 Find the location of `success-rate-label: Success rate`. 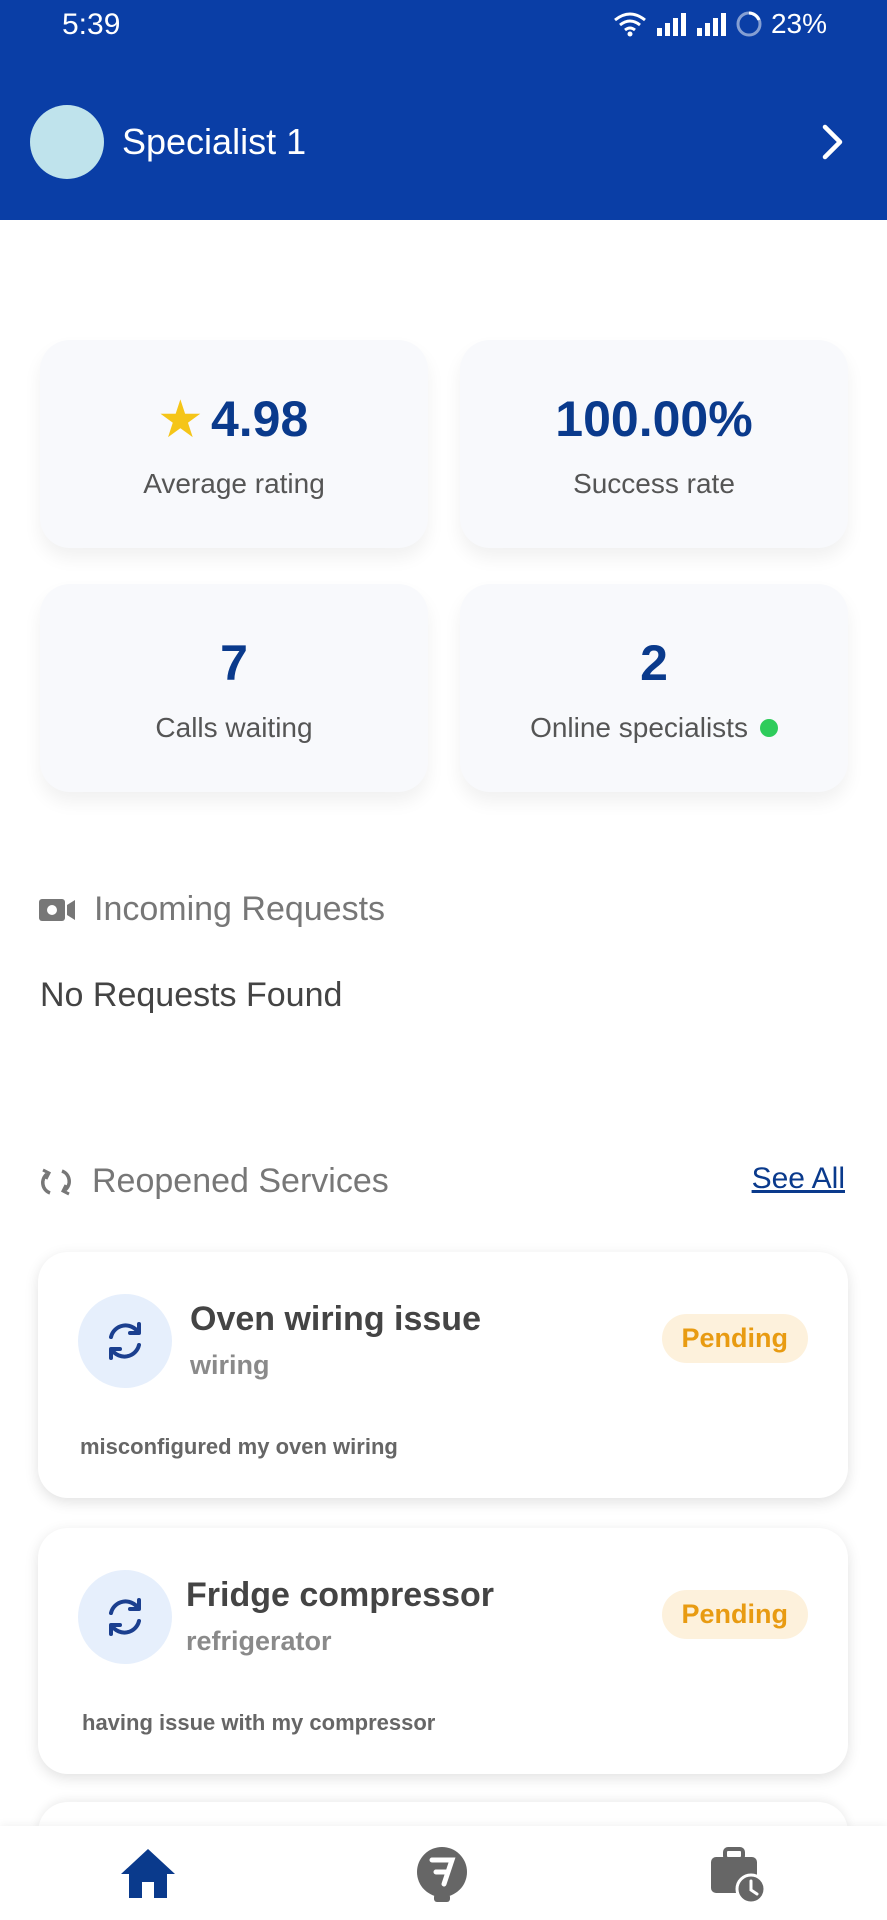

success-rate-label: Success rate is located at coordinates (654, 483).